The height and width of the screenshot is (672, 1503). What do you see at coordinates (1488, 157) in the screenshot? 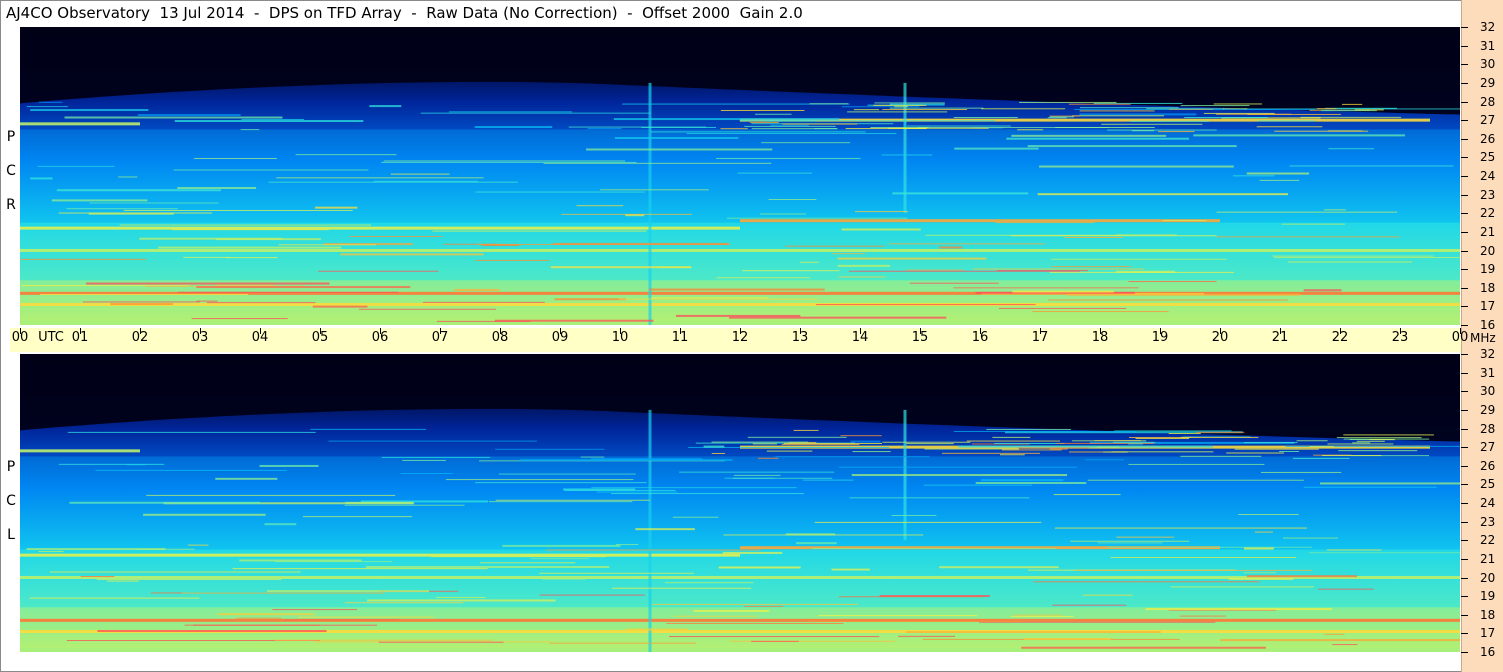
I see `mhz-tick-label: 25` at bounding box center [1488, 157].